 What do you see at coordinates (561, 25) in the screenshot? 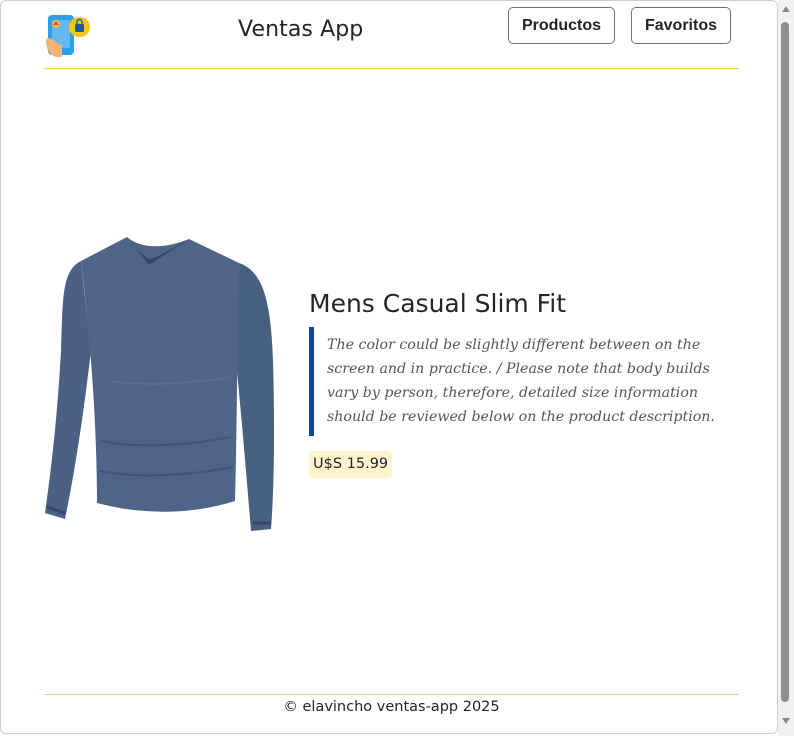
I see `productos-button: Productos` at bounding box center [561, 25].